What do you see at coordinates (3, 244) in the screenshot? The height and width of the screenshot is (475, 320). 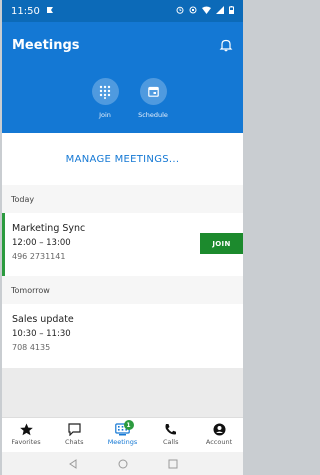 I see `current-meeting-indicator` at bounding box center [3, 244].